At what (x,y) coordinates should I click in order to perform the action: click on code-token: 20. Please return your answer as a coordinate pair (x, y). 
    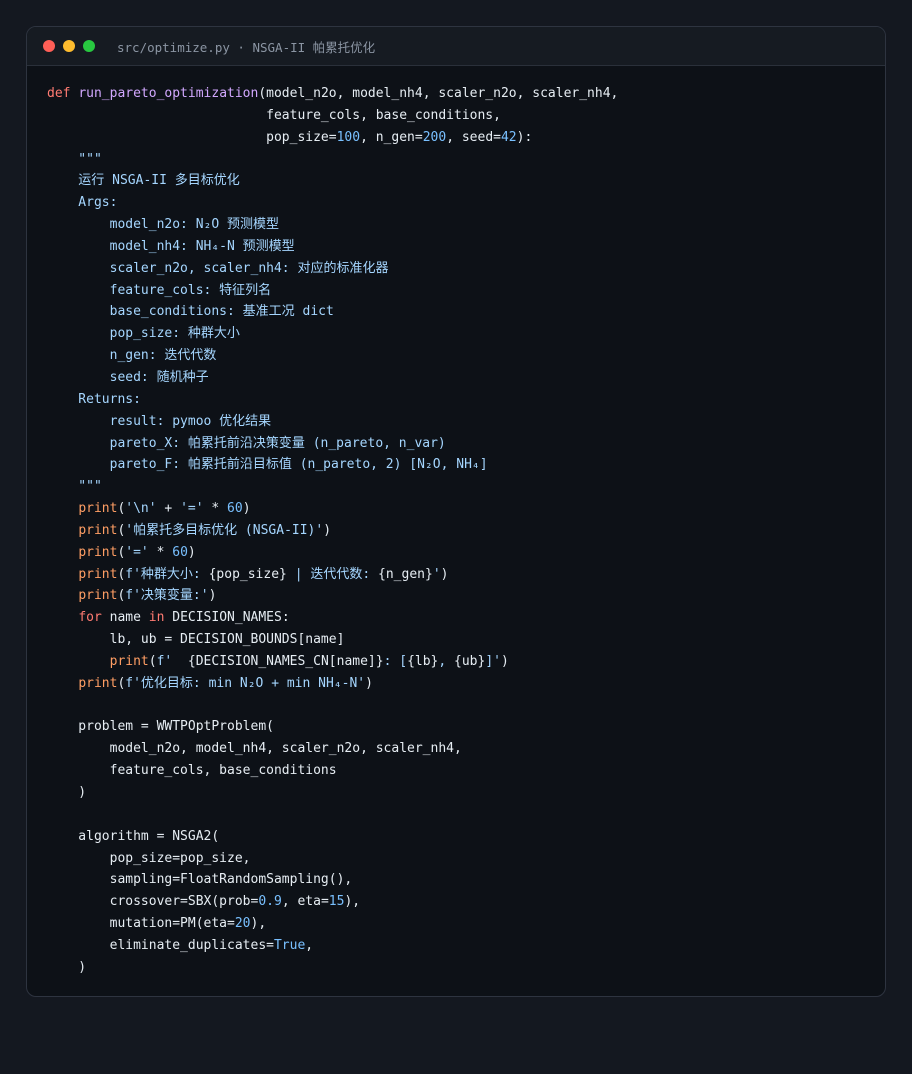
    Looking at the image, I should click on (242, 924).